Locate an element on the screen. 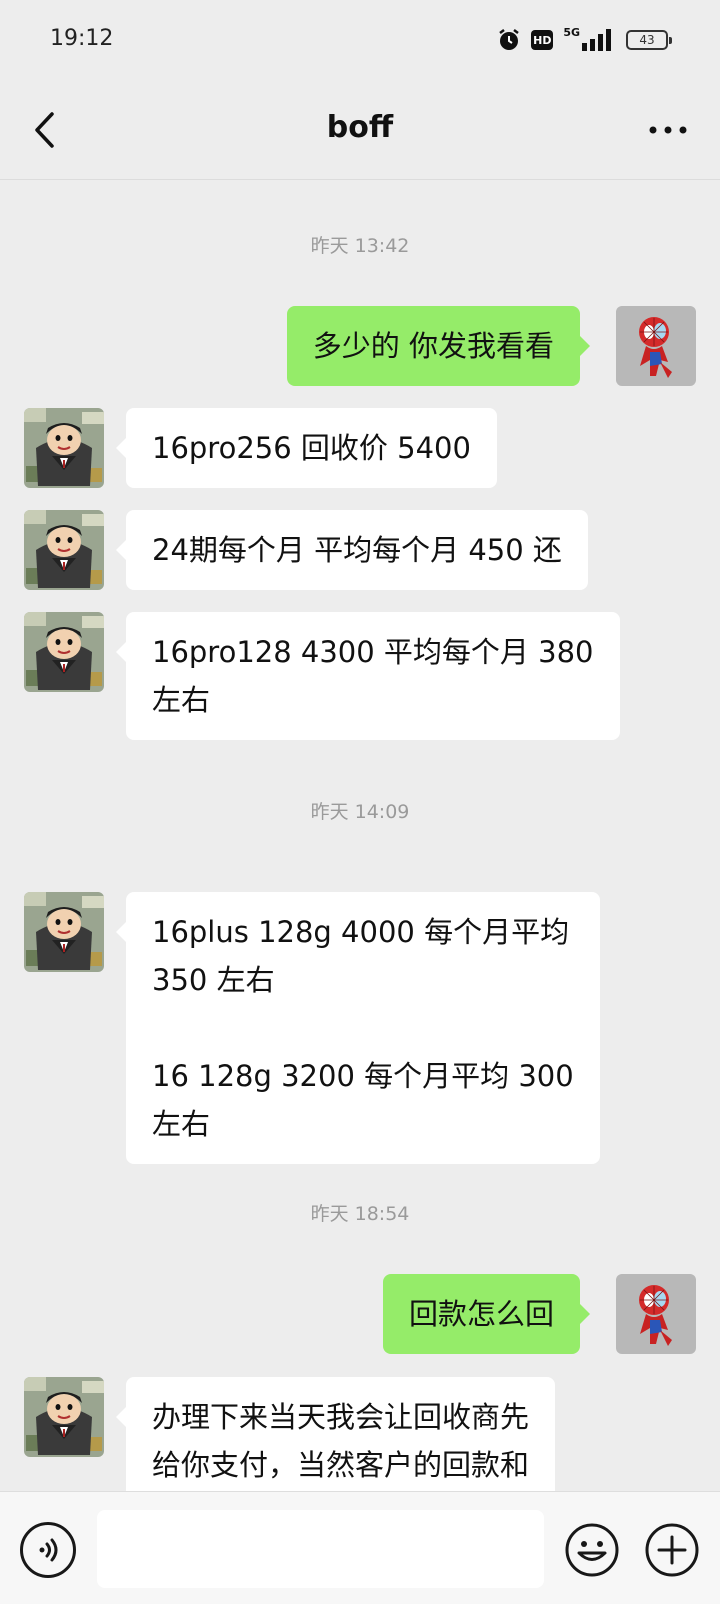 The image size is (720, 1604). plus-icon is located at coordinates (672, 1550).